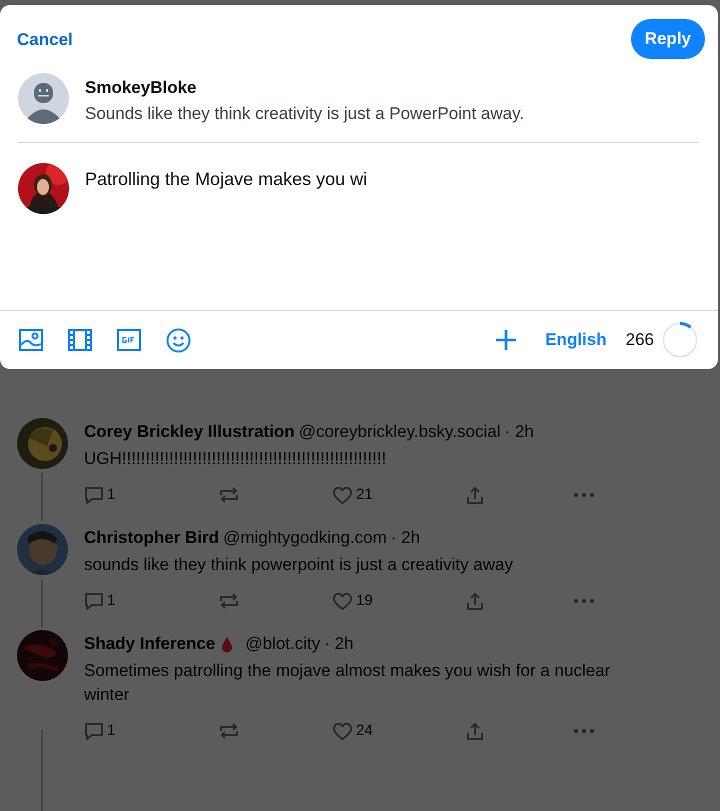 The image size is (720, 811). I want to click on like-action: 24, so click(399, 731).